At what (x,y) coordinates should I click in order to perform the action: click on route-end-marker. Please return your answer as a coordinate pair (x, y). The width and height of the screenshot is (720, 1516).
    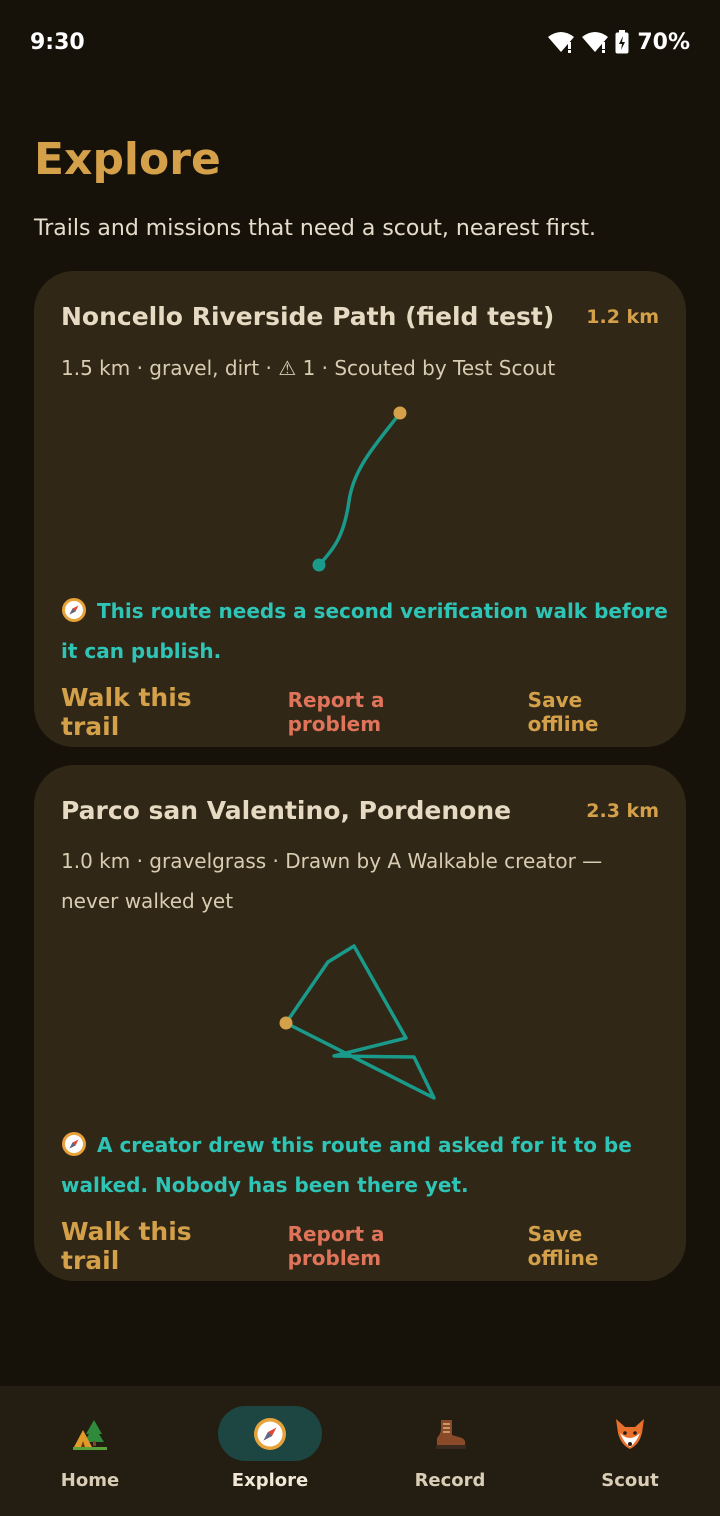
    Looking at the image, I should click on (400, 413).